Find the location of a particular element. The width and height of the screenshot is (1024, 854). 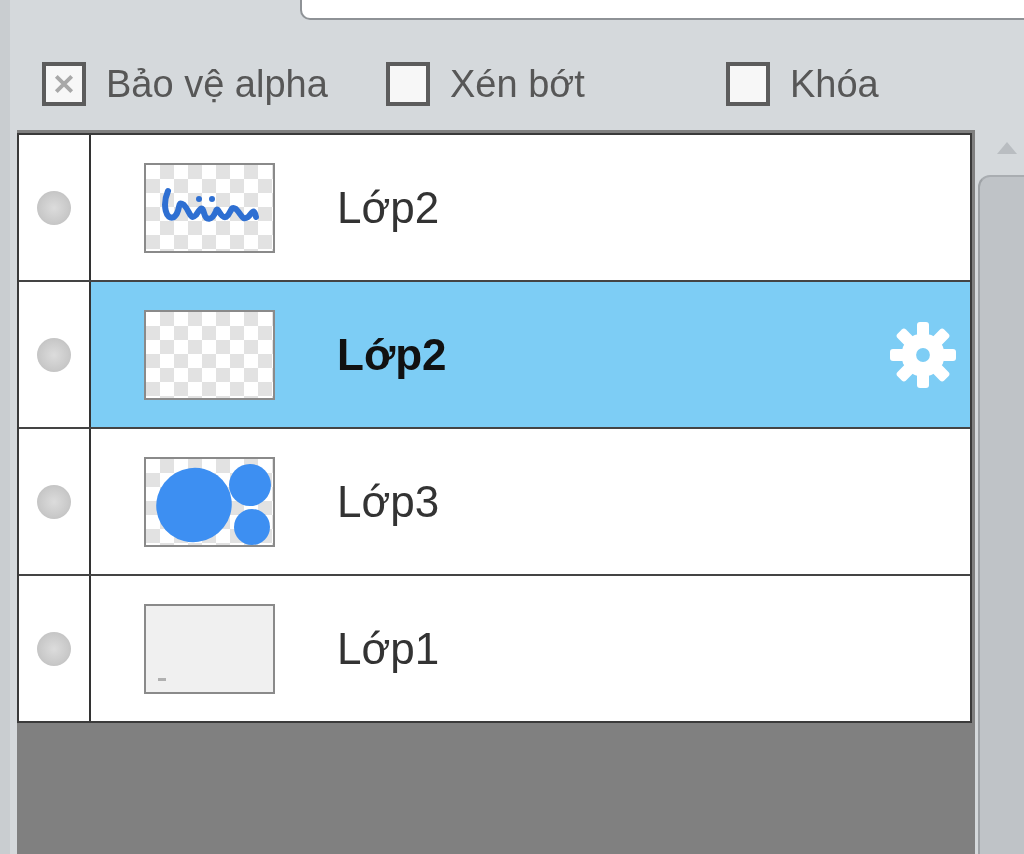

settings-icon is located at coordinates (923, 354).